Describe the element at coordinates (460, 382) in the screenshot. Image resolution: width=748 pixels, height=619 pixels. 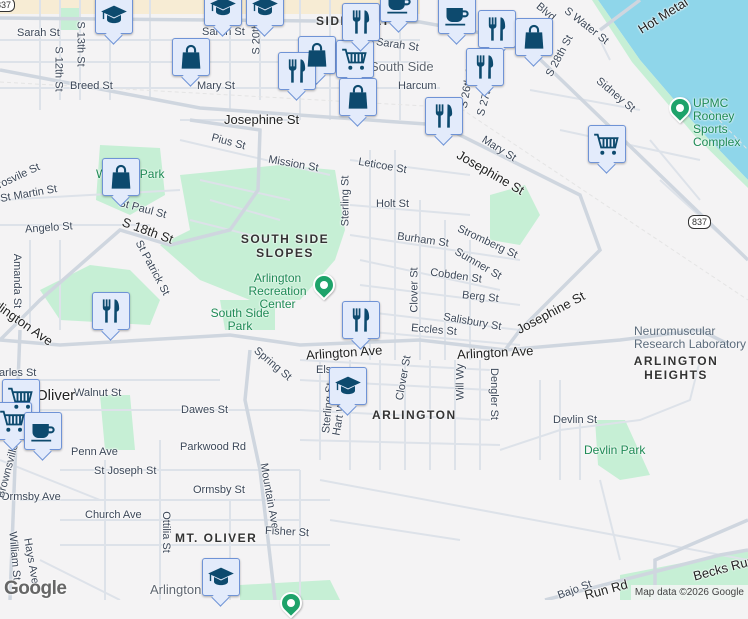
I see `street-label: Will Wy` at that location.